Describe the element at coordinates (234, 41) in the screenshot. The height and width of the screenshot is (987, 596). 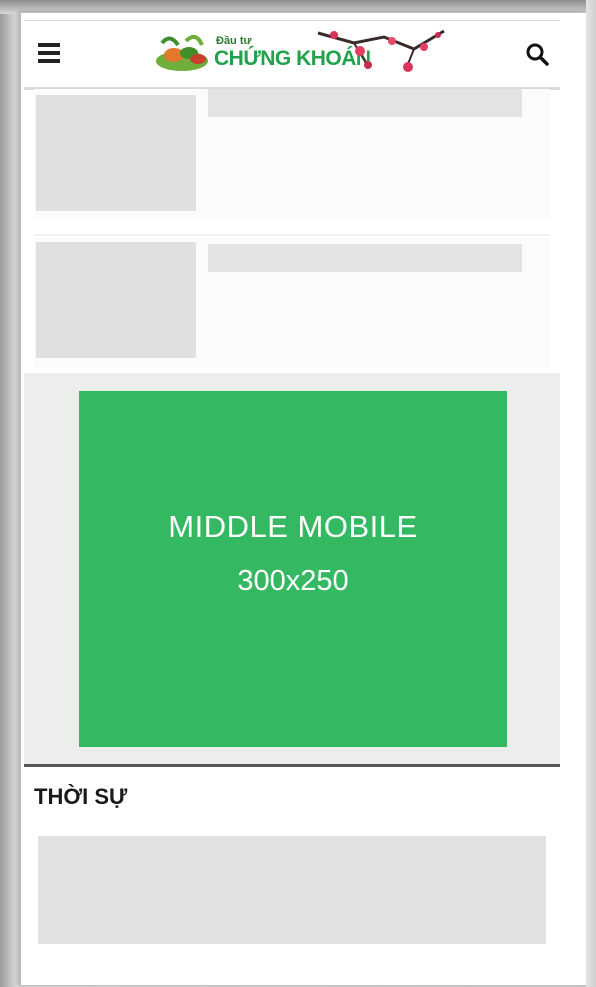
I see `logo-small-text: Đầu tư` at that location.